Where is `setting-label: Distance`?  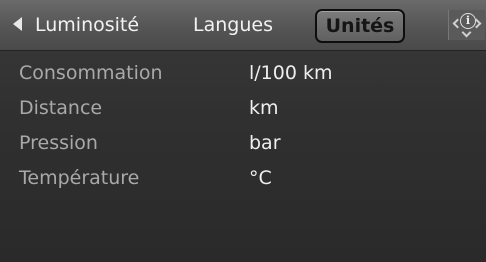
setting-label: Distance is located at coordinates (61, 108).